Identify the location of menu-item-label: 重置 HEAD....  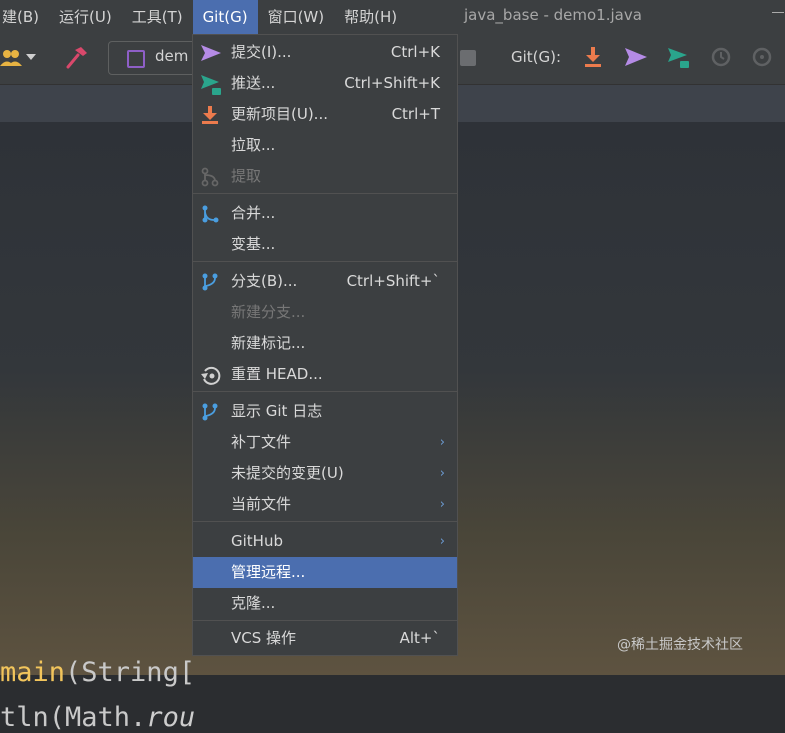
(277, 374).